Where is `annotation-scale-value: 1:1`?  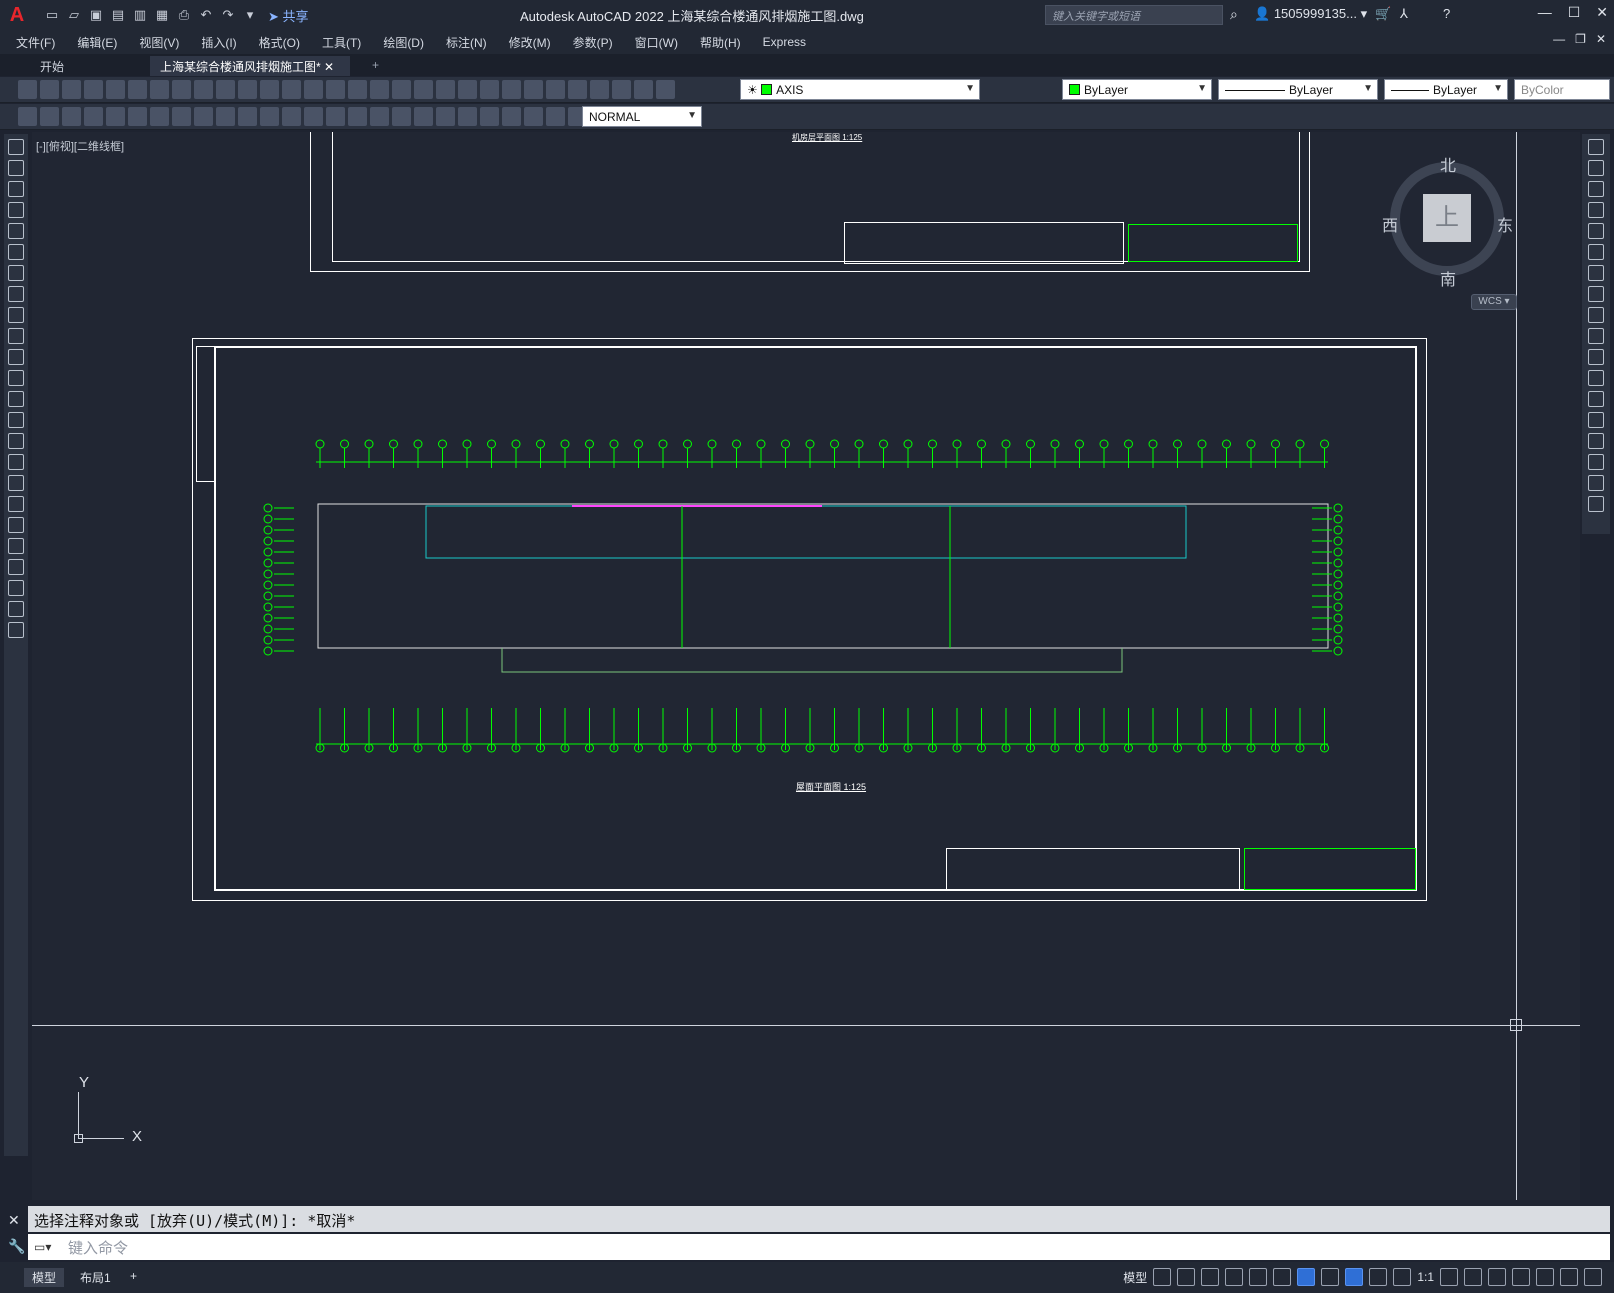
annotation-scale-value: 1:1 is located at coordinates (1425, 1277).